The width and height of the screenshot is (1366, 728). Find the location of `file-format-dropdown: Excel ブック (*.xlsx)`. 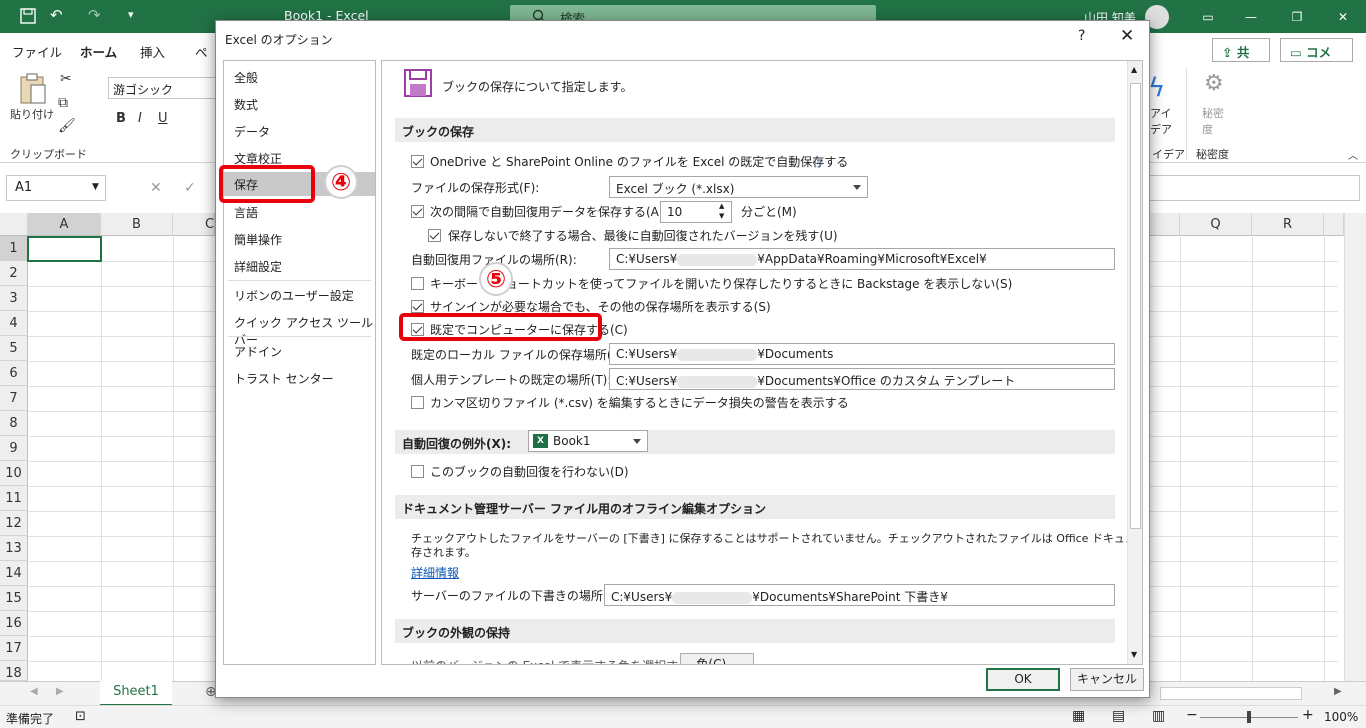

file-format-dropdown: Excel ブック (*.xlsx) is located at coordinates (738, 187).